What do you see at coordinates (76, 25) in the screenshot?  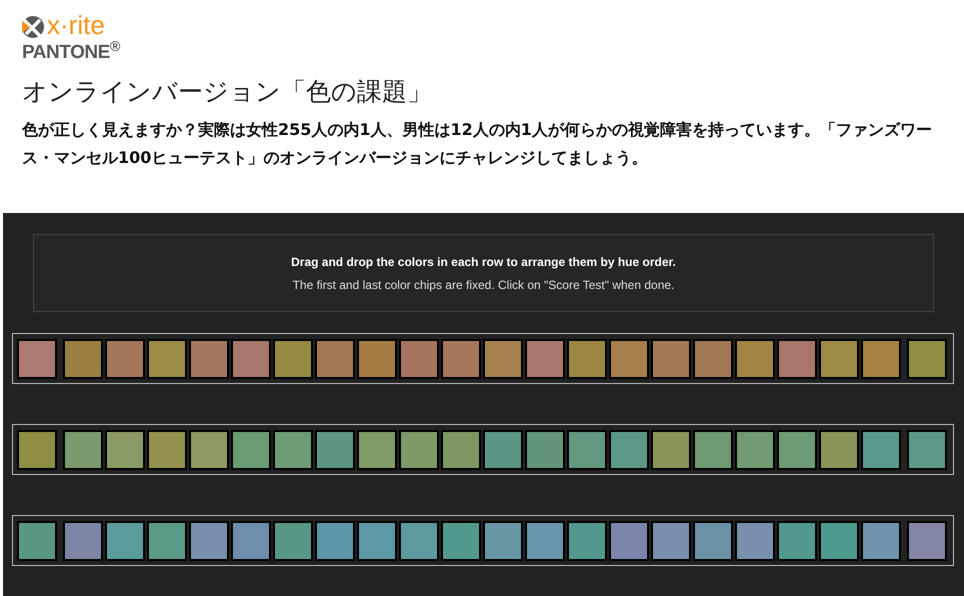 I see `logo-wordmark: x·rite` at bounding box center [76, 25].